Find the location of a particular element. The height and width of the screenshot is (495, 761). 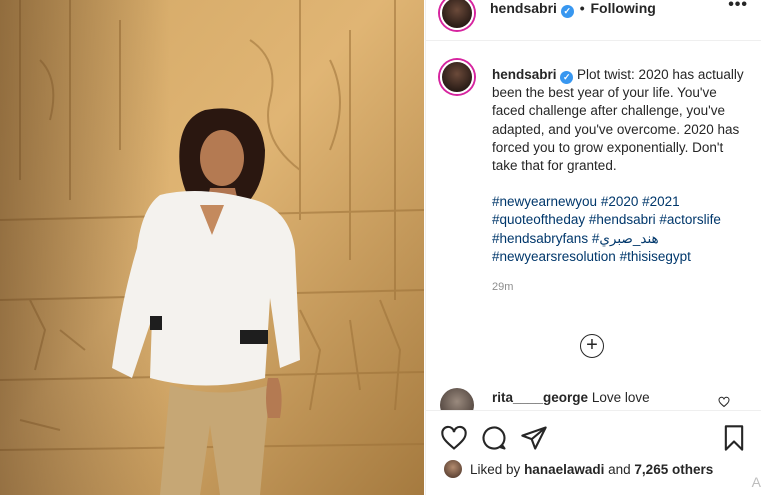

author-username: hendsabri is located at coordinates (523, 8).